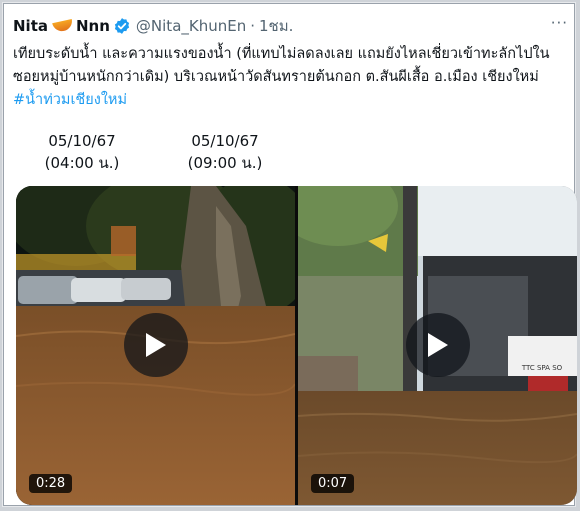 This screenshot has height=511, width=580. Describe the element at coordinates (70, 100) in the screenshot. I see `hashtag-link: #น้ำท่วมเชียงใหม่` at that location.